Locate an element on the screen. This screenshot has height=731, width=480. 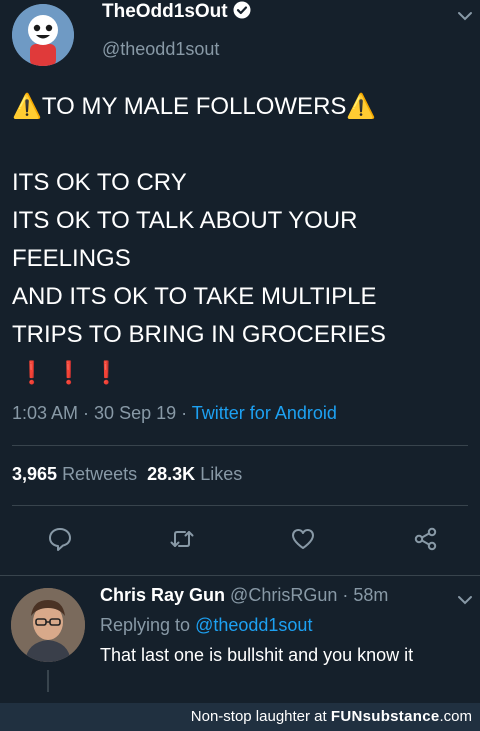
author-handle: @theodd1sout is located at coordinates (160, 49).